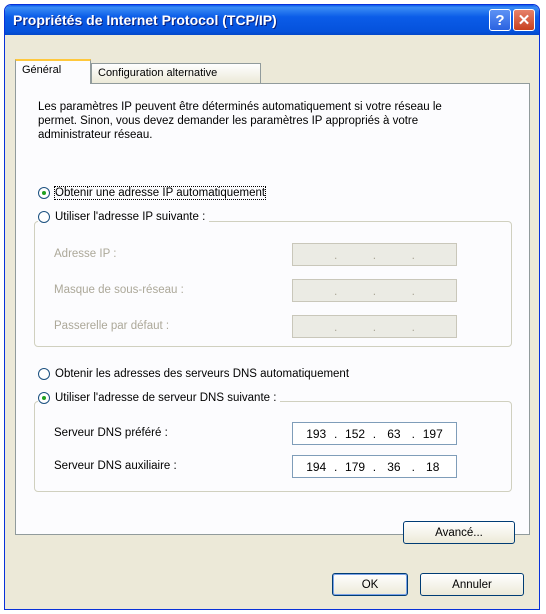 The image size is (546, 614). Describe the element at coordinates (44, 217) in the screenshot. I see `radio-ip-manual-indicator` at that location.